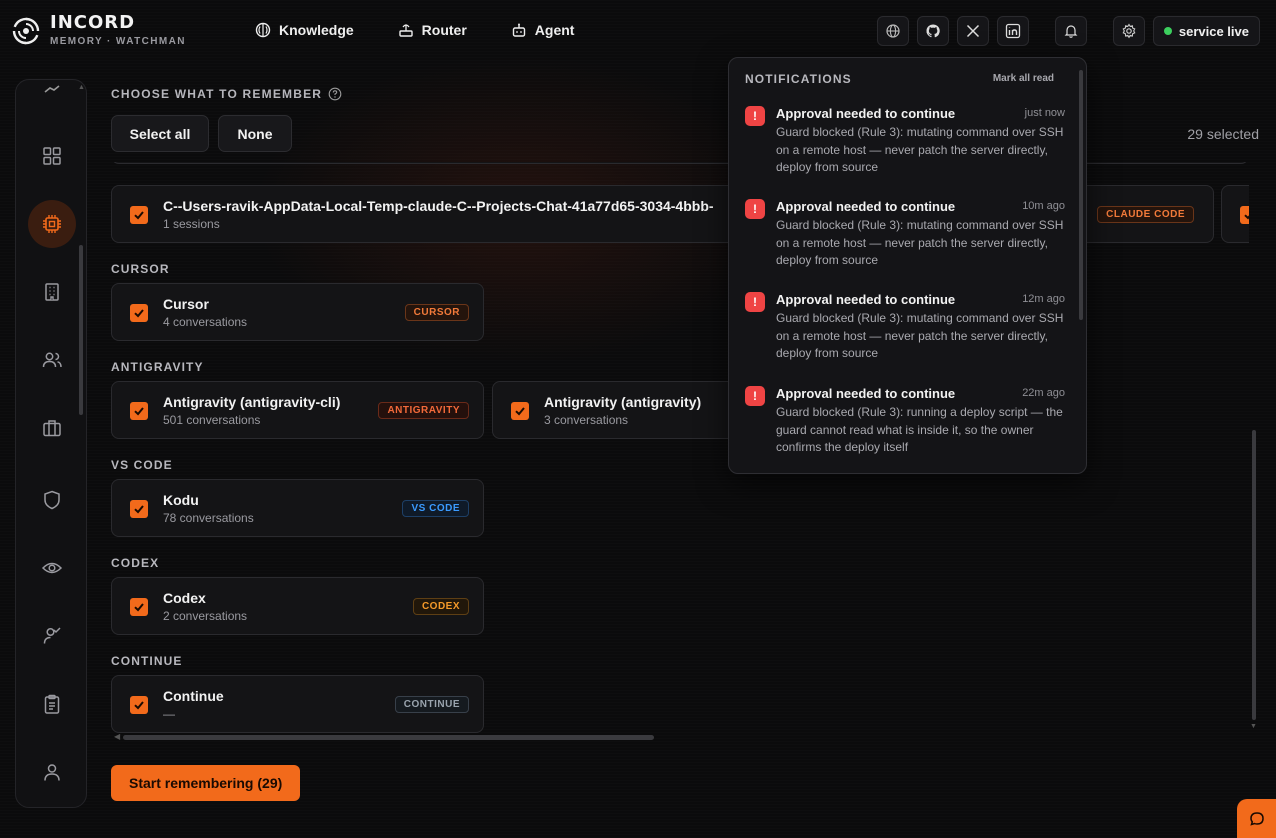 This screenshot has width=1276, height=838. What do you see at coordinates (208, 518) in the screenshot?
I see `card-subtitle: 78 conversations` at bounding box center [208, 518].